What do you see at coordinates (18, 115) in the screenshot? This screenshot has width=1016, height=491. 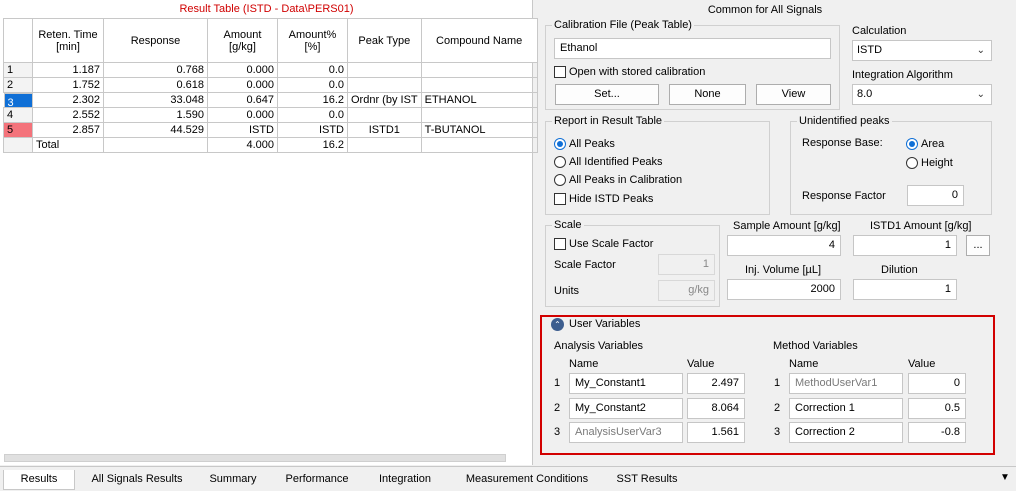 I see `row-number: 4` at bounding box center [18, 115].